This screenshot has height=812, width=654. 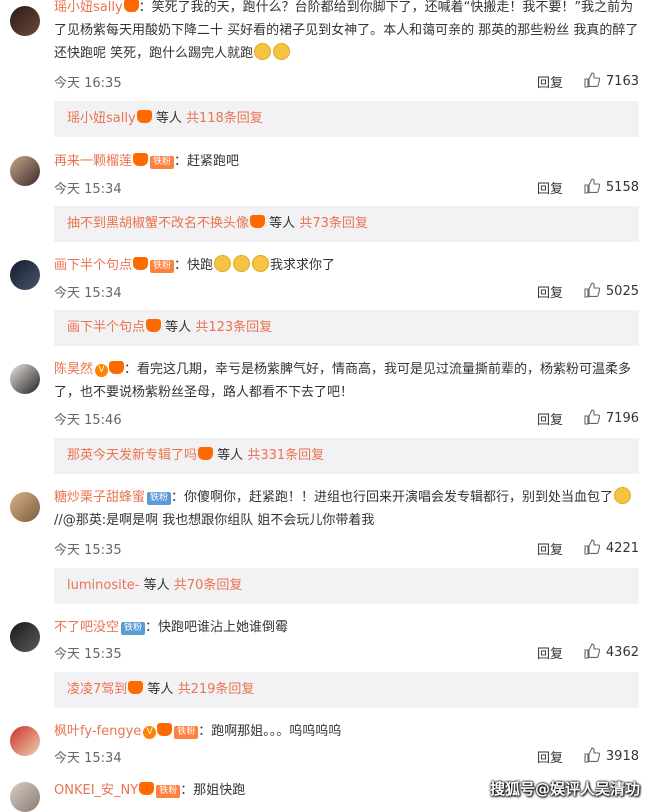 I want to click on comment-meta: 今天 15:34 回复 5025, so click(x=346, y=292).